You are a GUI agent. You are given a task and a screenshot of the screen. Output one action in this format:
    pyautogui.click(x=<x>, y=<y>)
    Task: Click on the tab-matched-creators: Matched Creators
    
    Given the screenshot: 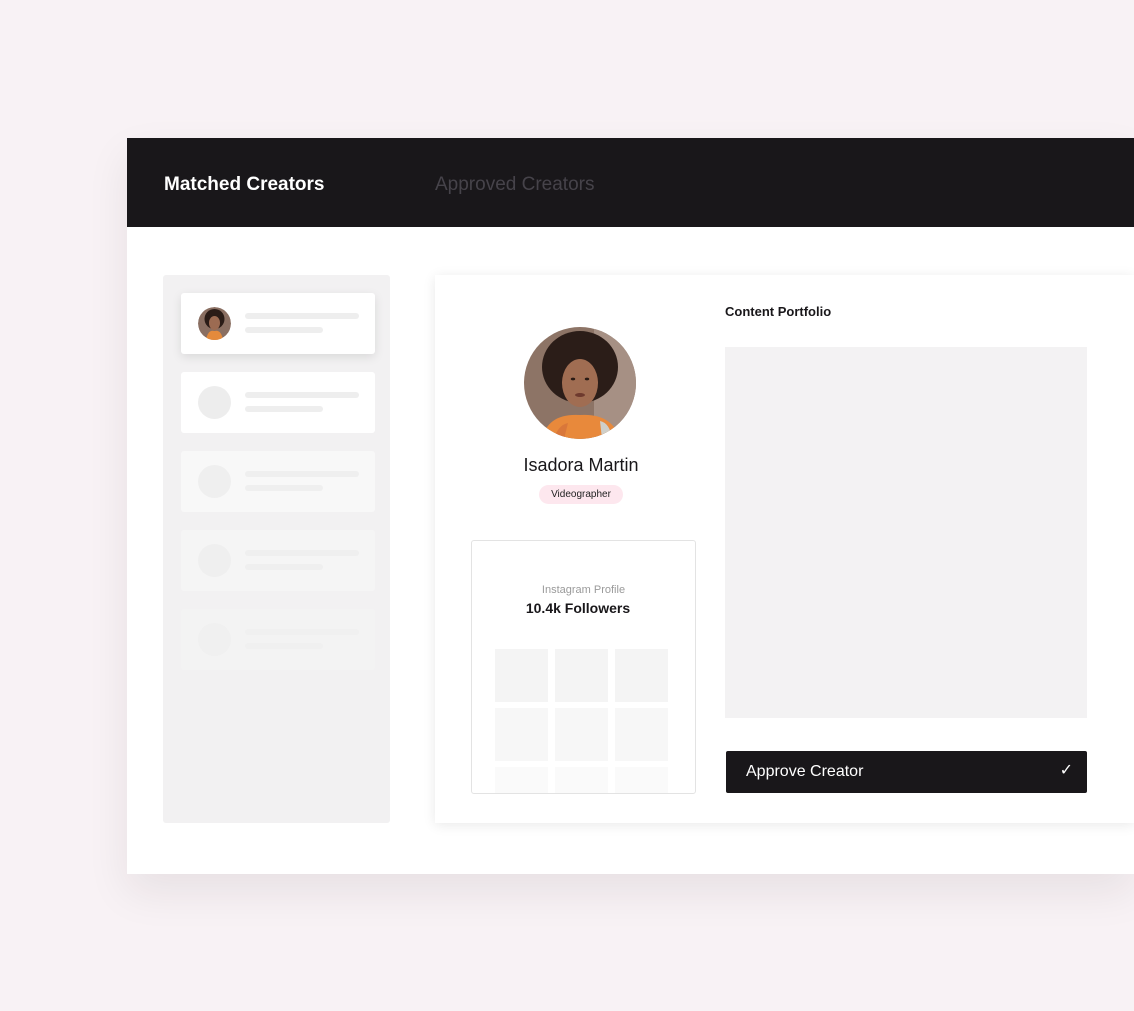 What is the action you would take?
    pyautogui.click(x=244, y=185)
    